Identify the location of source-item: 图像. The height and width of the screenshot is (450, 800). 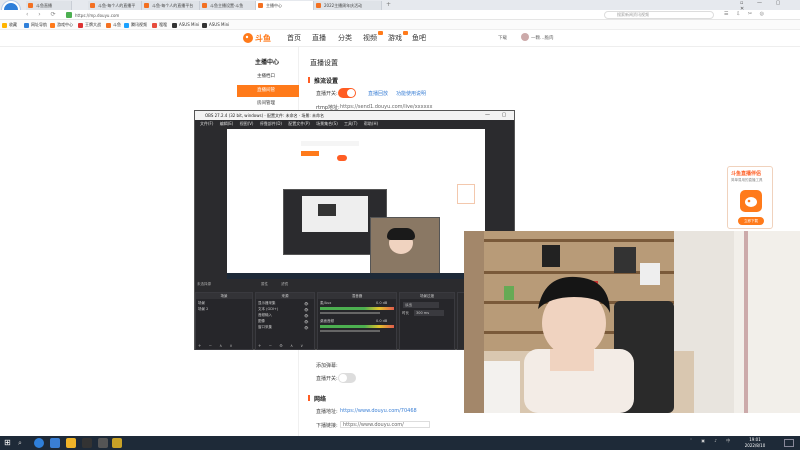
(261, 321).